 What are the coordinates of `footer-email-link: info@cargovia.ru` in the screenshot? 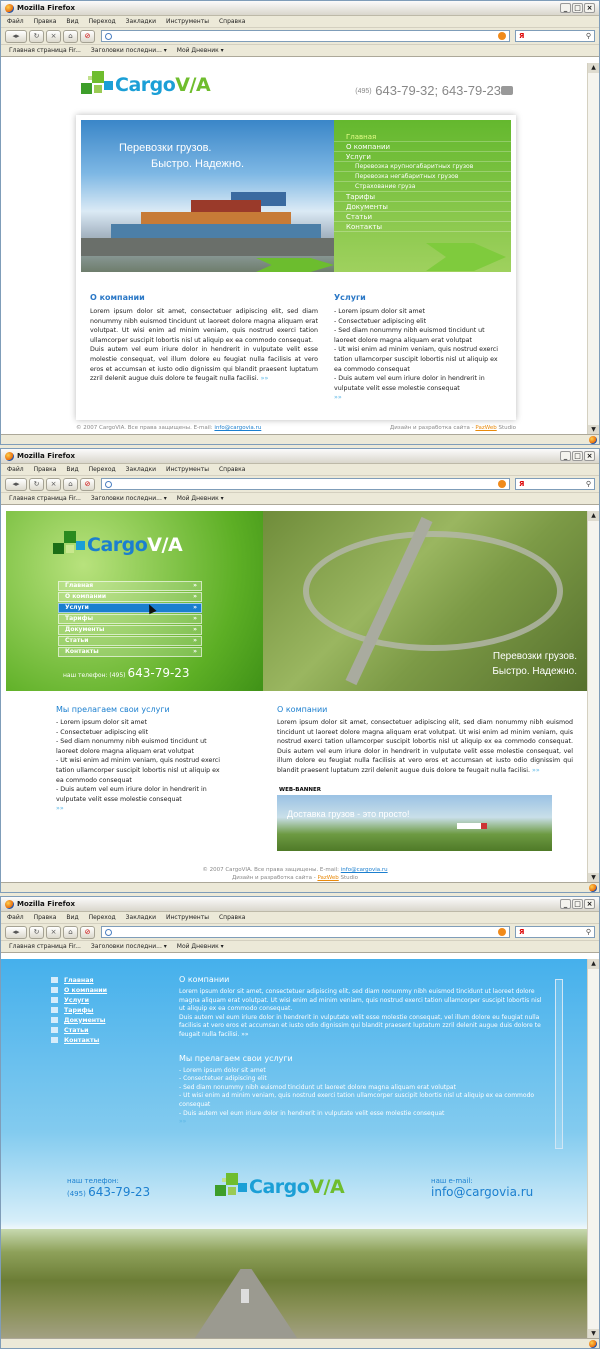 It's located at (237, 428).